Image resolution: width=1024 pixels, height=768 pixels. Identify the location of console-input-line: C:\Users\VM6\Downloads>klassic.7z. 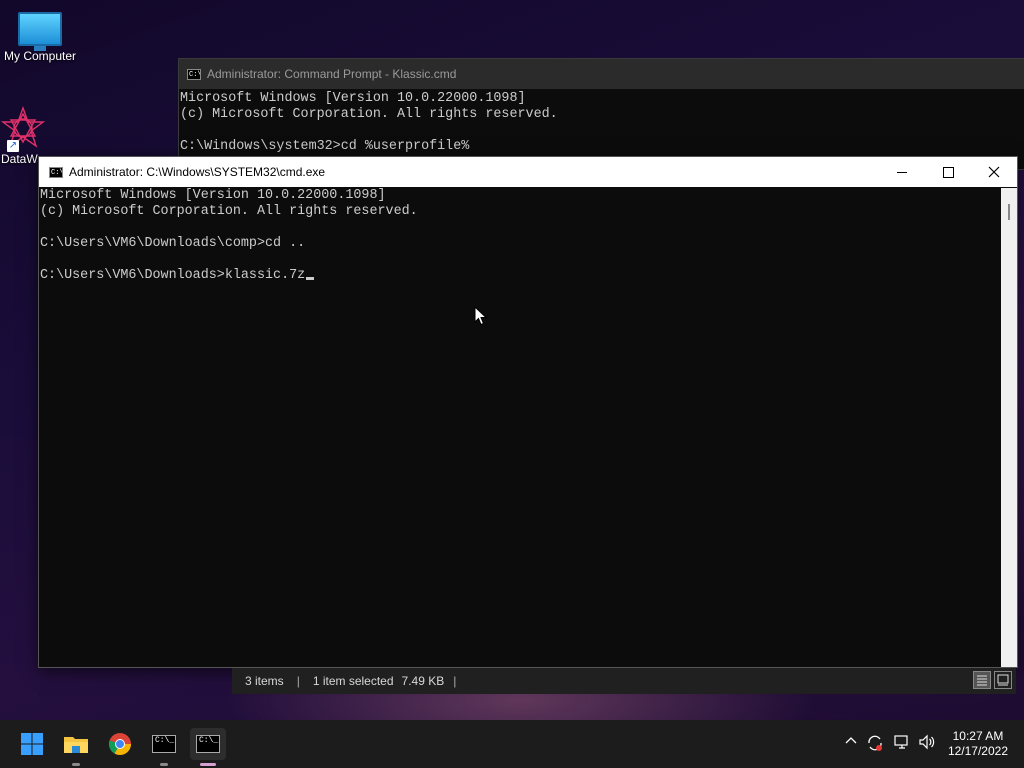
(519, 276).